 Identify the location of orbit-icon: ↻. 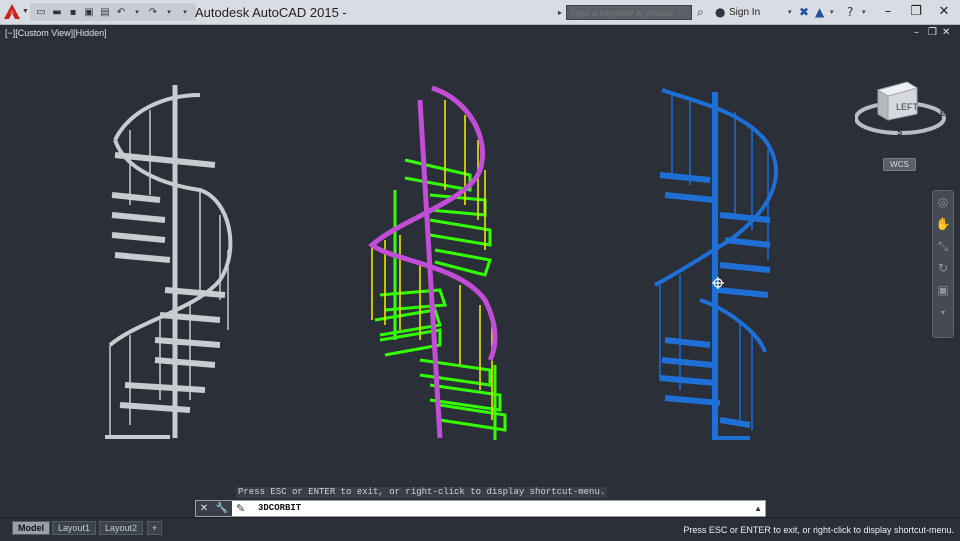
(943, 268).